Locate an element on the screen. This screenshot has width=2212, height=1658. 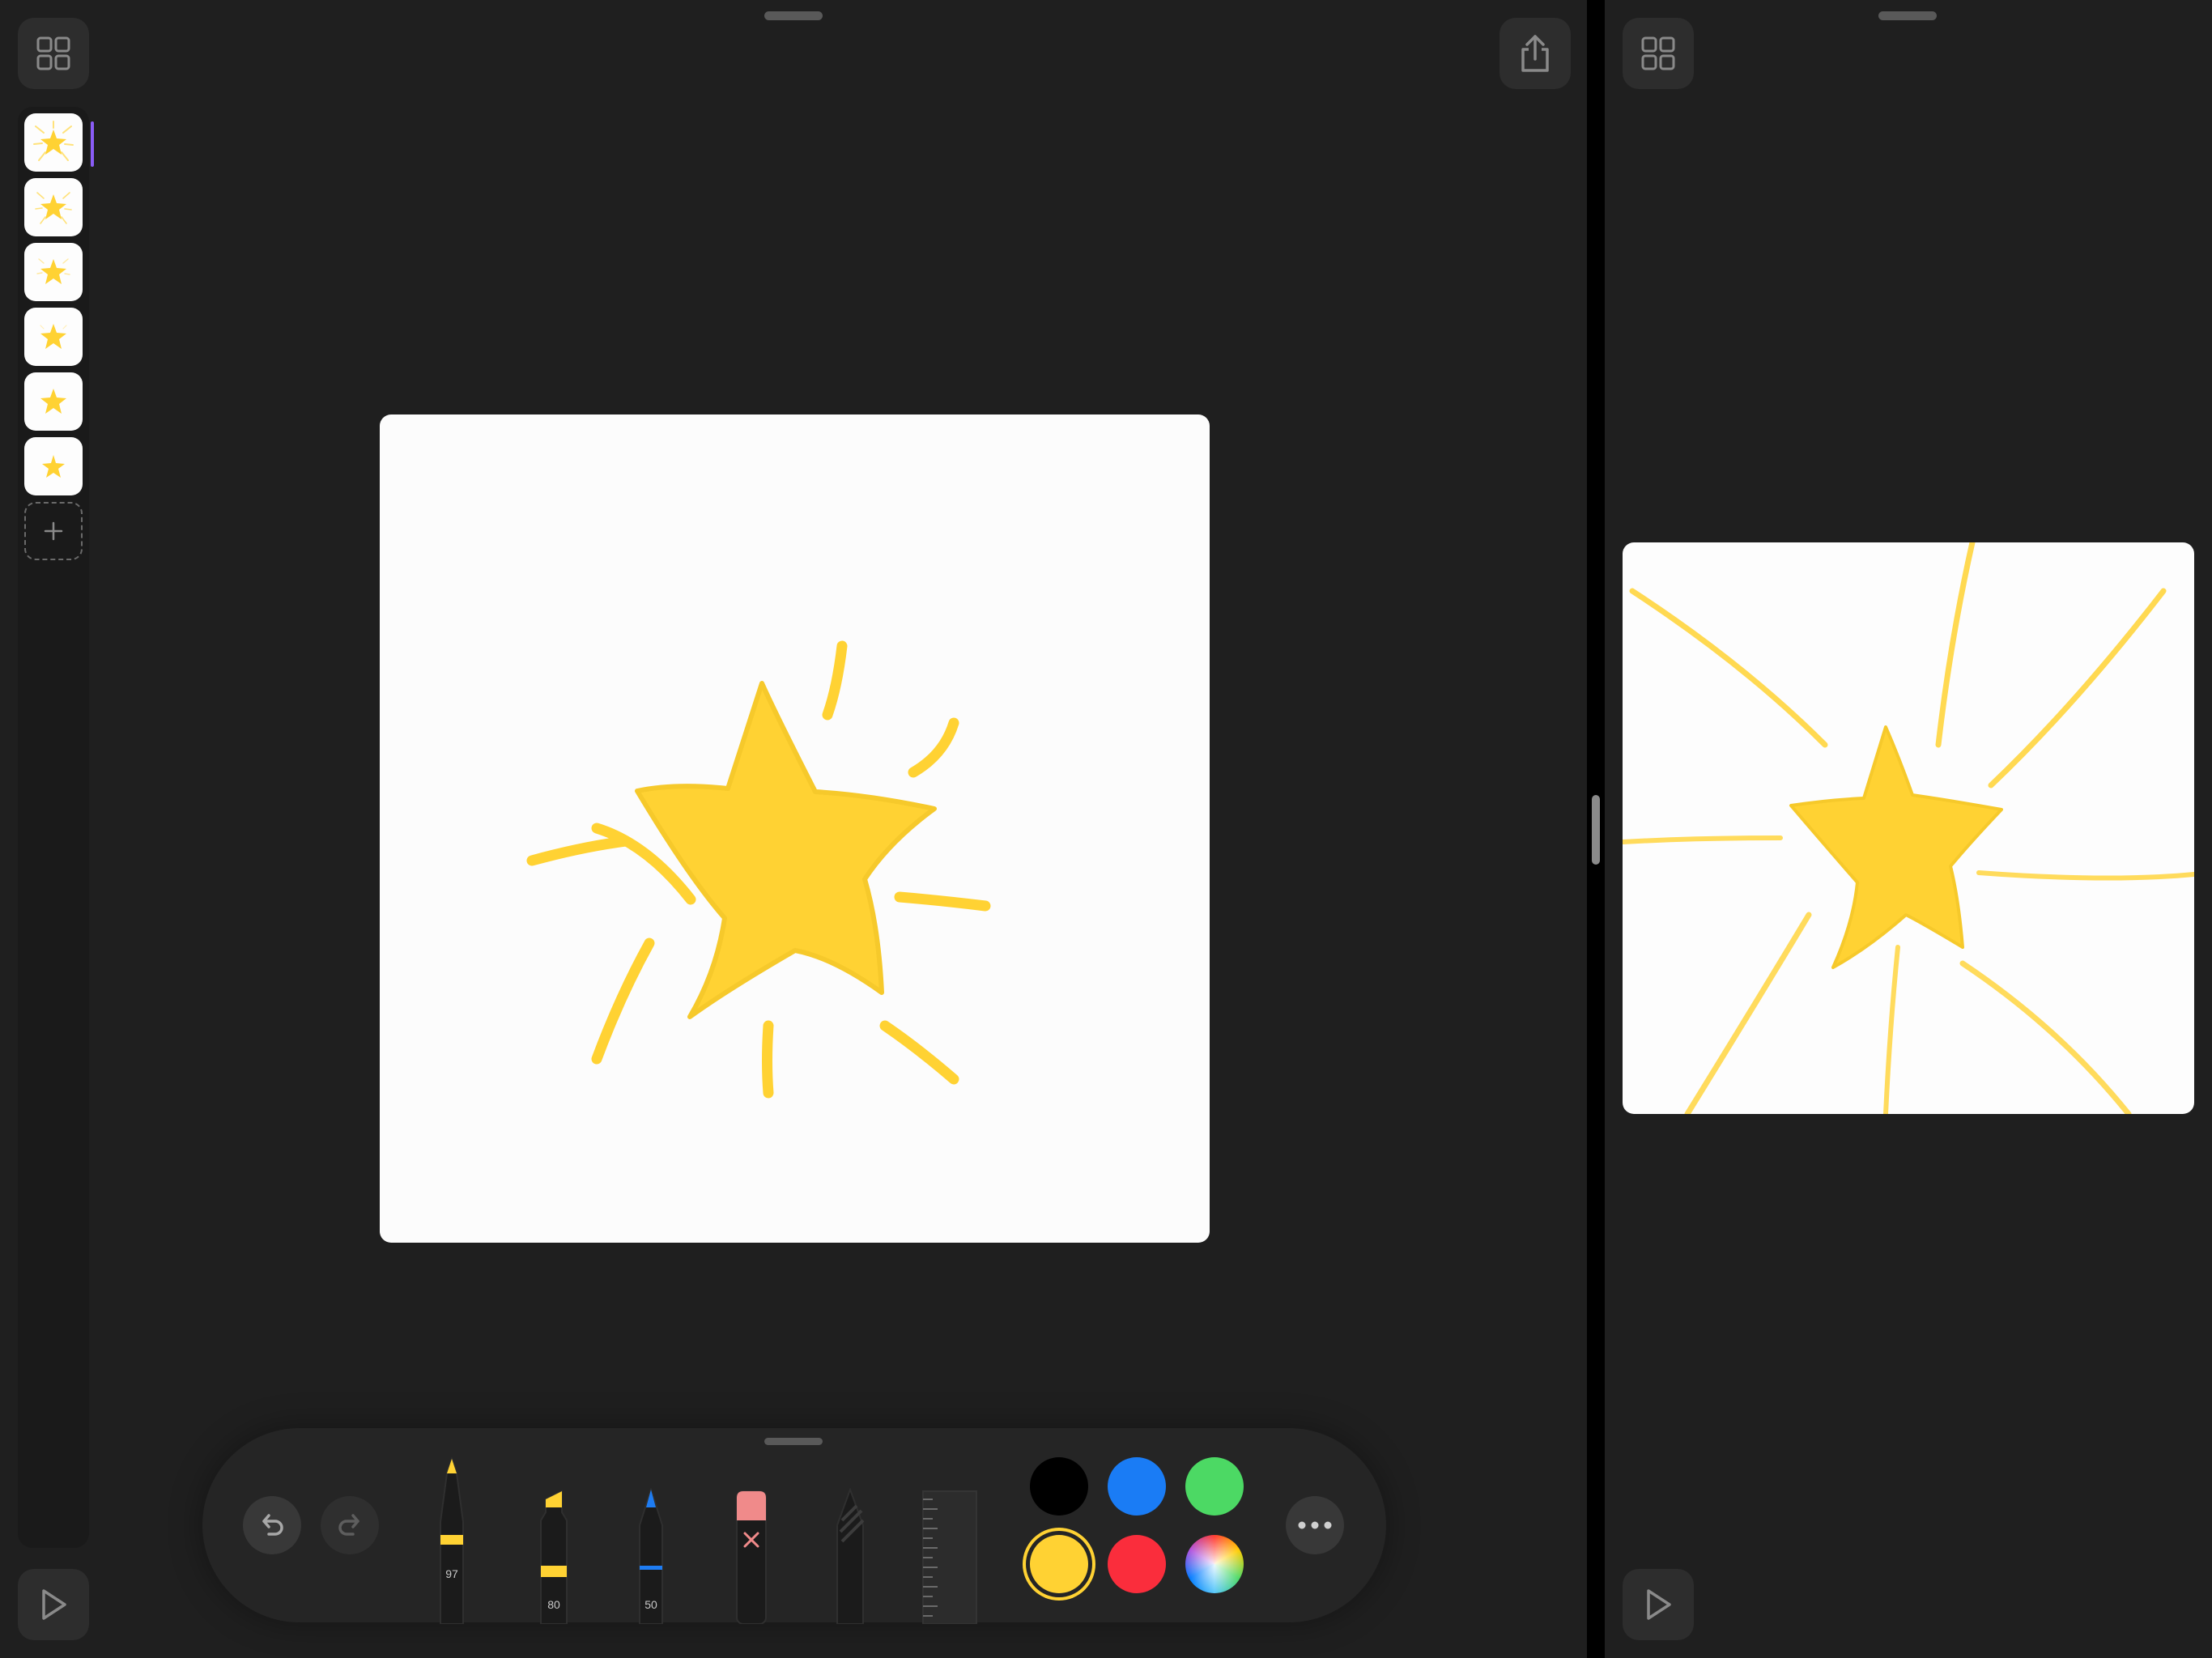
color-picker-gradient is located at coordinates (1214, 1564).